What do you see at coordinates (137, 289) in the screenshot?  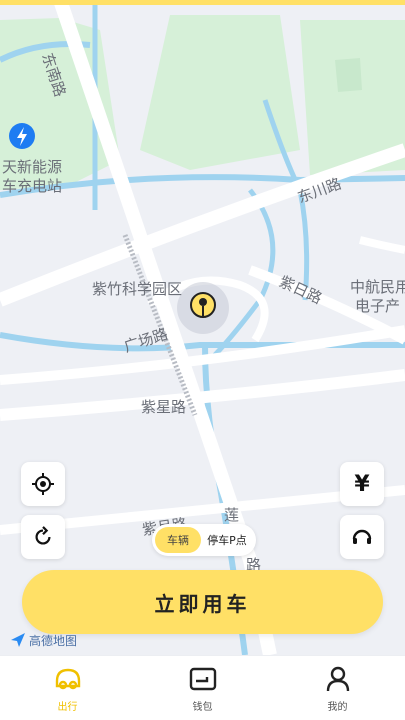 I see `poi-label: 紫竹科学园区` at bounding box center [137, 289].